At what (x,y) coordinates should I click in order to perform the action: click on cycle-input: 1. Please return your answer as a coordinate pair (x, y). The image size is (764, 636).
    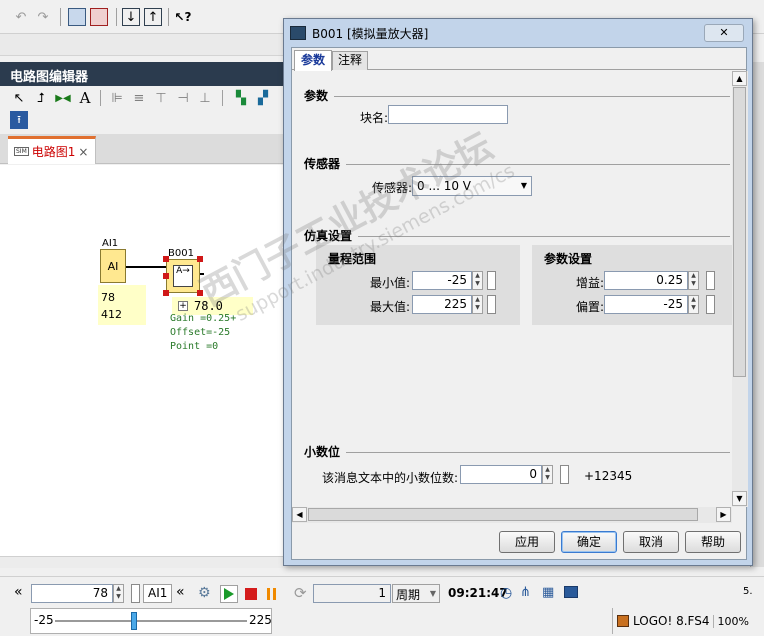
    Looking at the image, I should click on (352, 593).